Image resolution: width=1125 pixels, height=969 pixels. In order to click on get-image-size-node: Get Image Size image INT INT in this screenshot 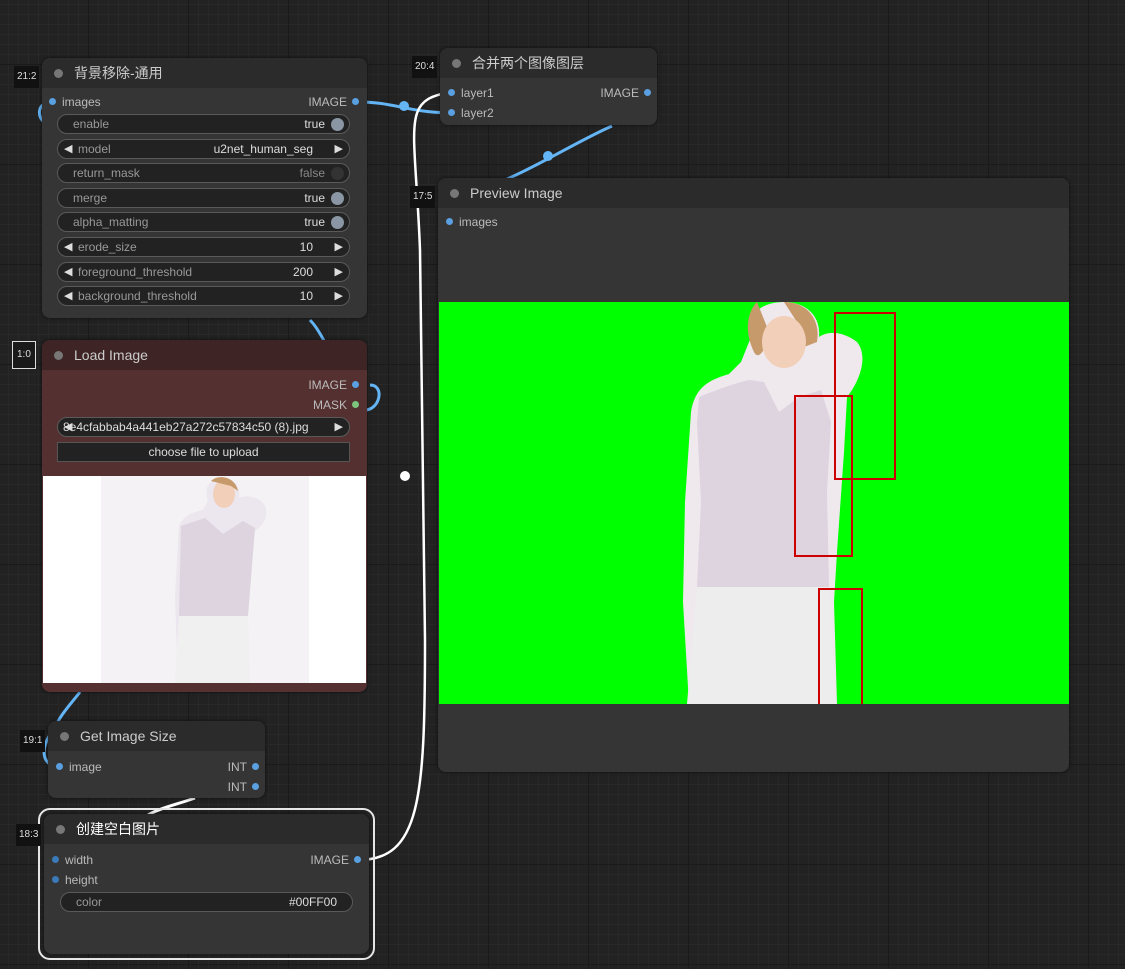, I will do `click(156, 759)`.